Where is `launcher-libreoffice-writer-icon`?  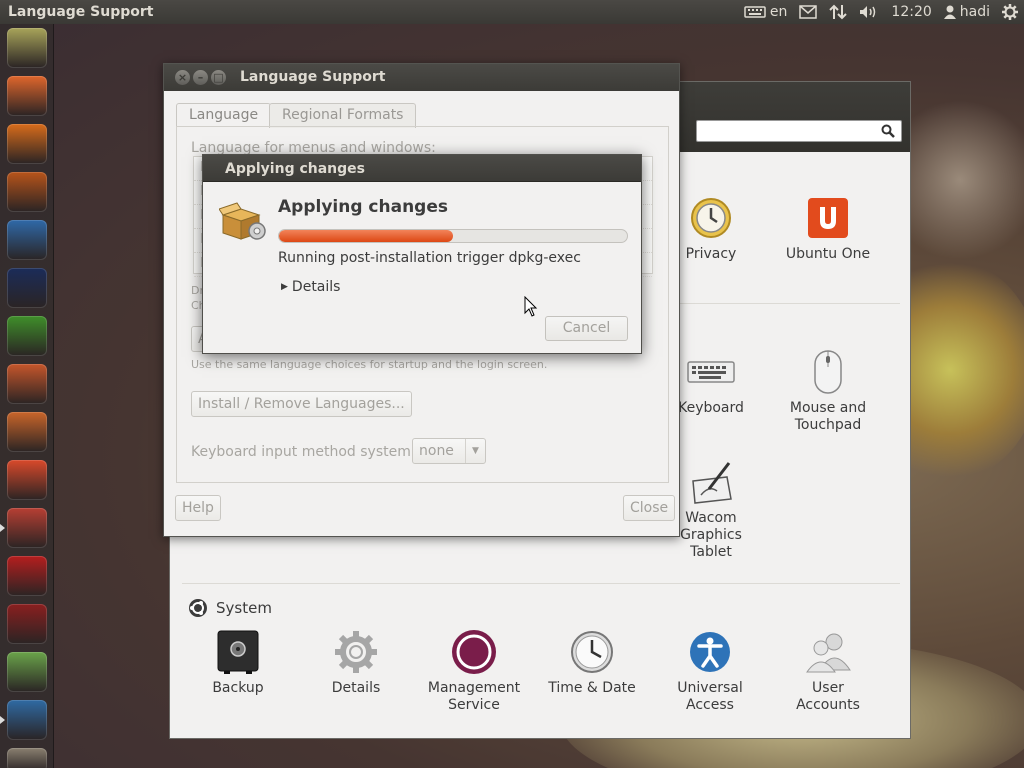 launcher-libreoffice-writer-icon is located at coordinates (27, 240).